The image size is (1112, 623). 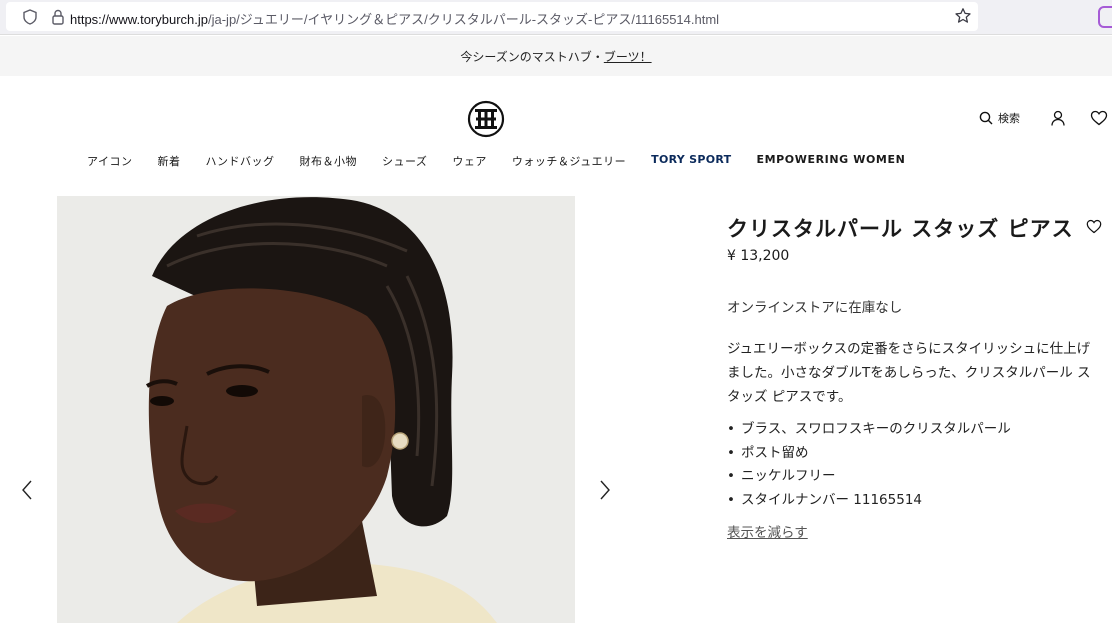 I want to click on nav-item-shoes: シューズ, so click(x=404, y=161).